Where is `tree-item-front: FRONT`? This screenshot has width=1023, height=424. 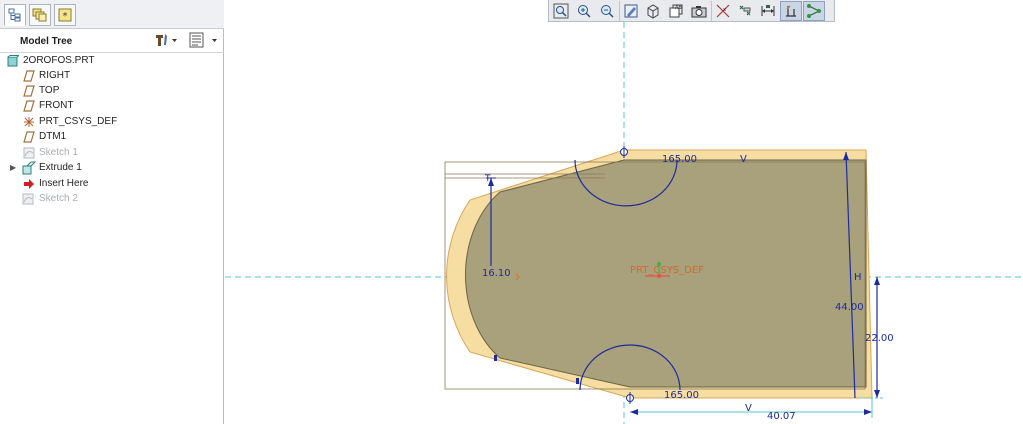 tree-item-front: FRONT is located at coordinates (47, 105).